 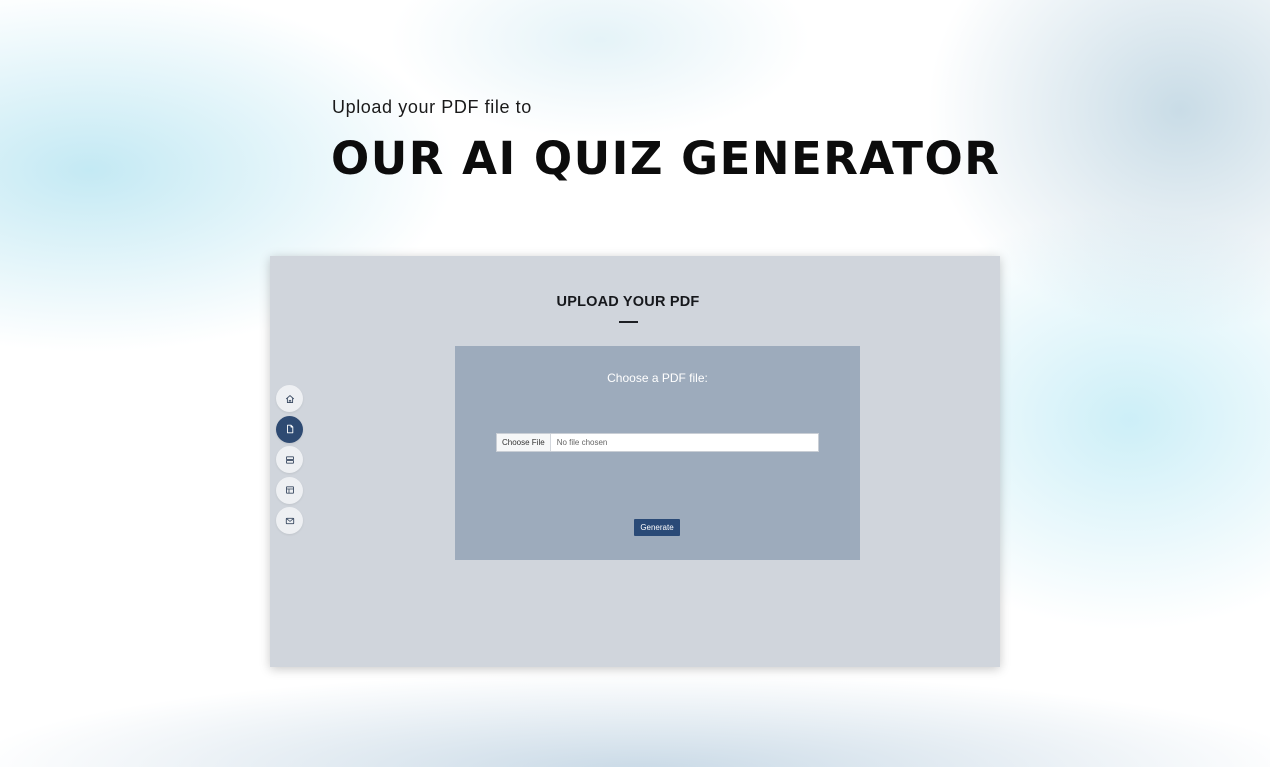 I want to click on home-icon, so click(x=289, y=398).